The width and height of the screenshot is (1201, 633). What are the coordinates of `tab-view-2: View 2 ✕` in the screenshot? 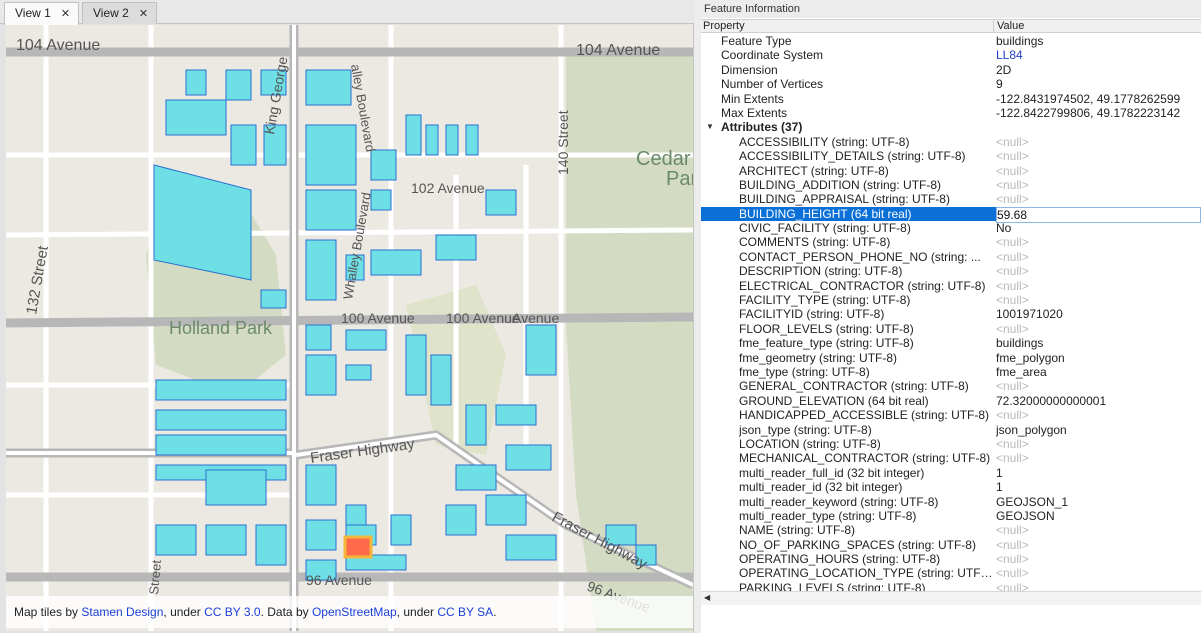 It's located at (120, 13).